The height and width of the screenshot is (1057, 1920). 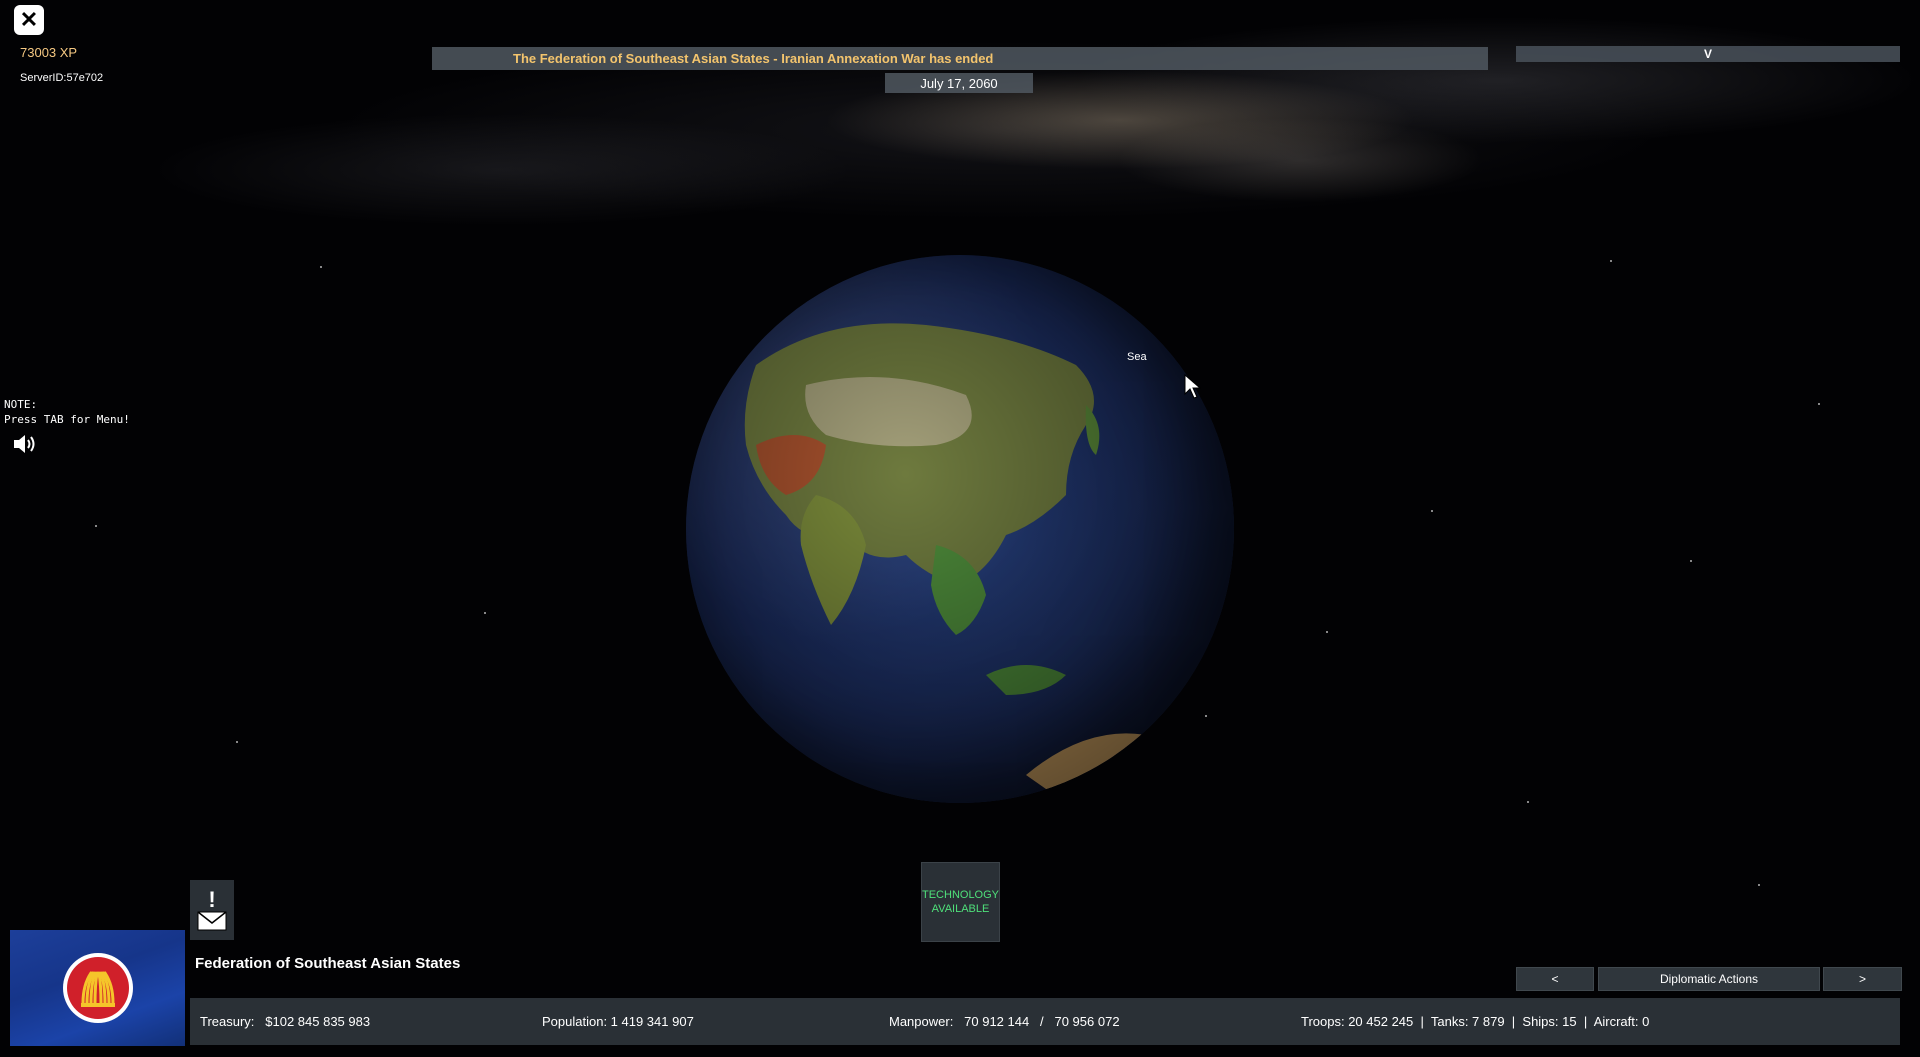 I want to click on map-hover-label: Sea, so click(x=1137, y=357).